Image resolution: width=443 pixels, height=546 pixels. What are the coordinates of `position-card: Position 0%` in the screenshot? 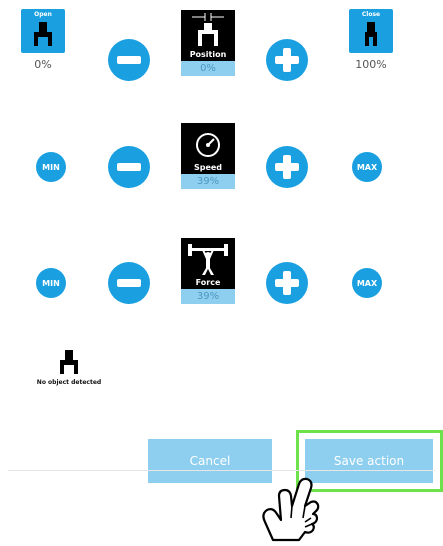 It's located at (208, 43).